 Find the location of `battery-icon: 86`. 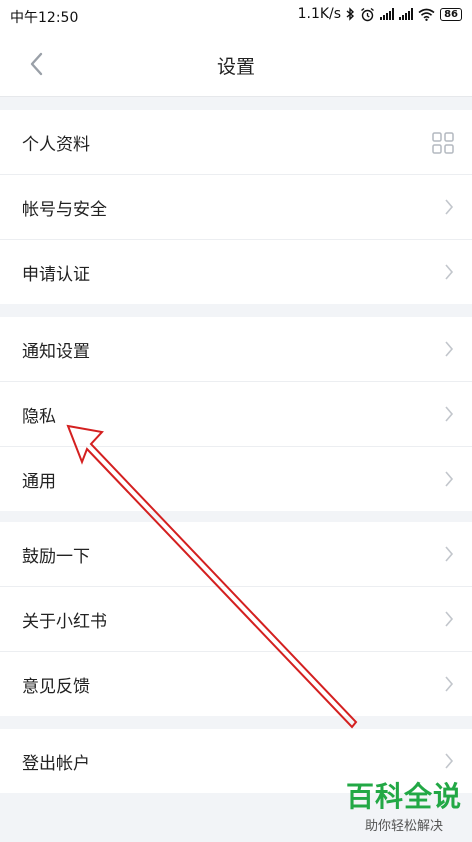

battery-icon: 86 is located at coordinates (451, 14).